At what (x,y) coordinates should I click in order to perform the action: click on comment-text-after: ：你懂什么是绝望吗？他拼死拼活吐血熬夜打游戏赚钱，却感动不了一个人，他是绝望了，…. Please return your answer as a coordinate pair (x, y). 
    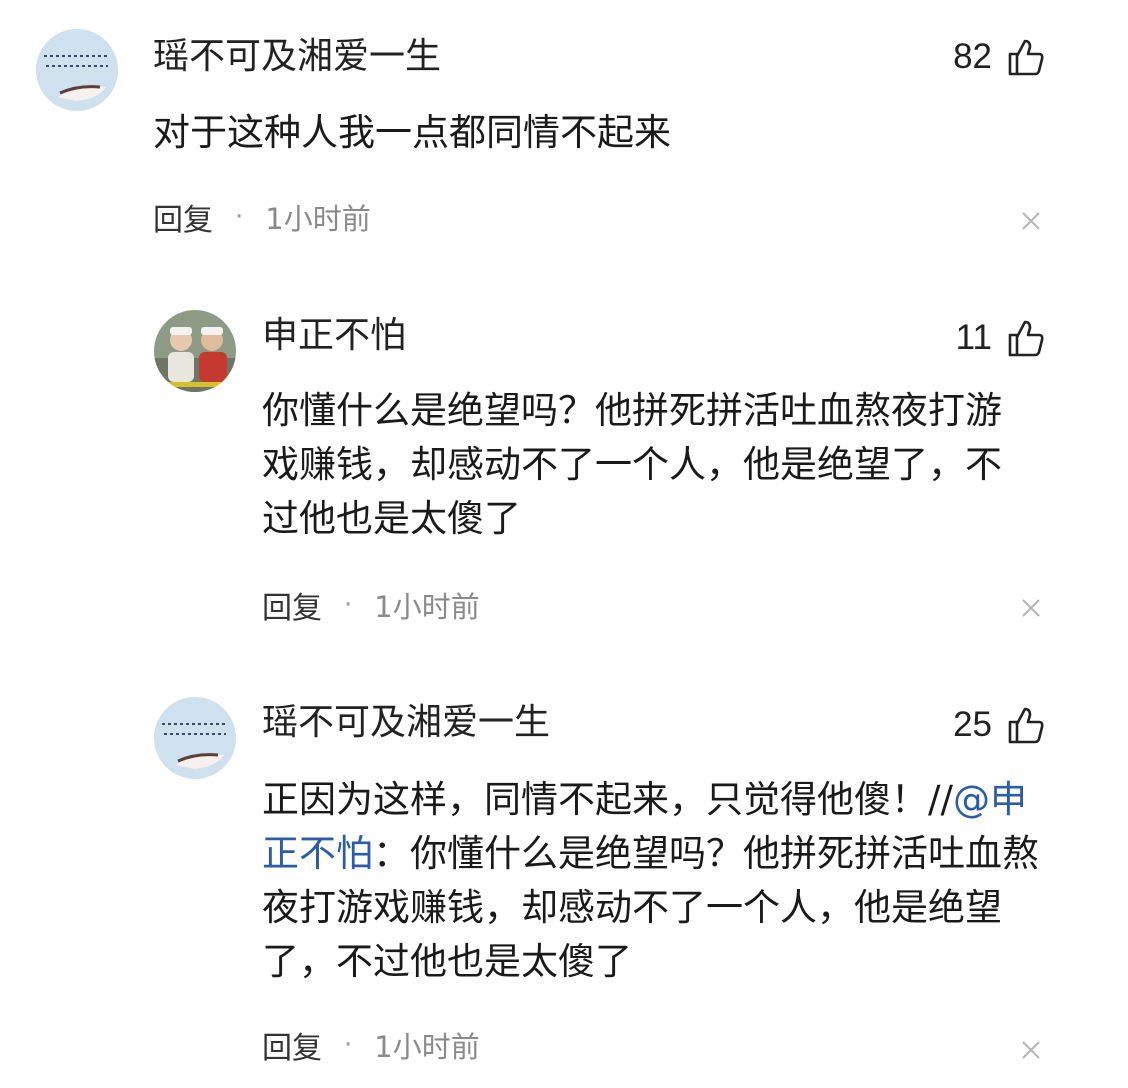
    Looking at the image, I should click on (650, 907).